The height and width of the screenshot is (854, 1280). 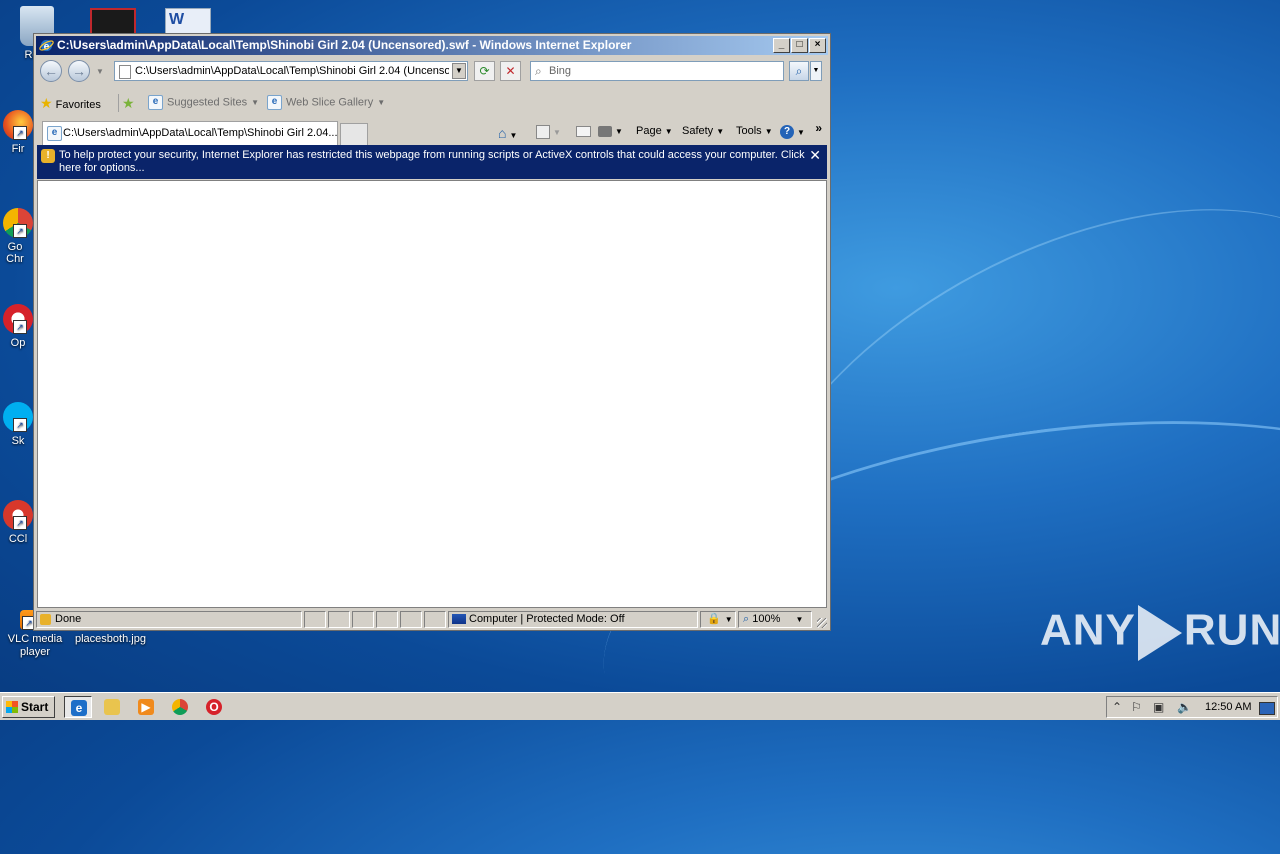 I want to click on refresh-button: ⟳, so click(x=484, y=71).